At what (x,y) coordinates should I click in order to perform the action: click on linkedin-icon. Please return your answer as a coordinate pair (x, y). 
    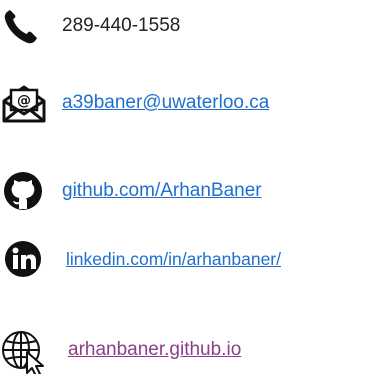
    Looking at the image, I should click on (24, 258).